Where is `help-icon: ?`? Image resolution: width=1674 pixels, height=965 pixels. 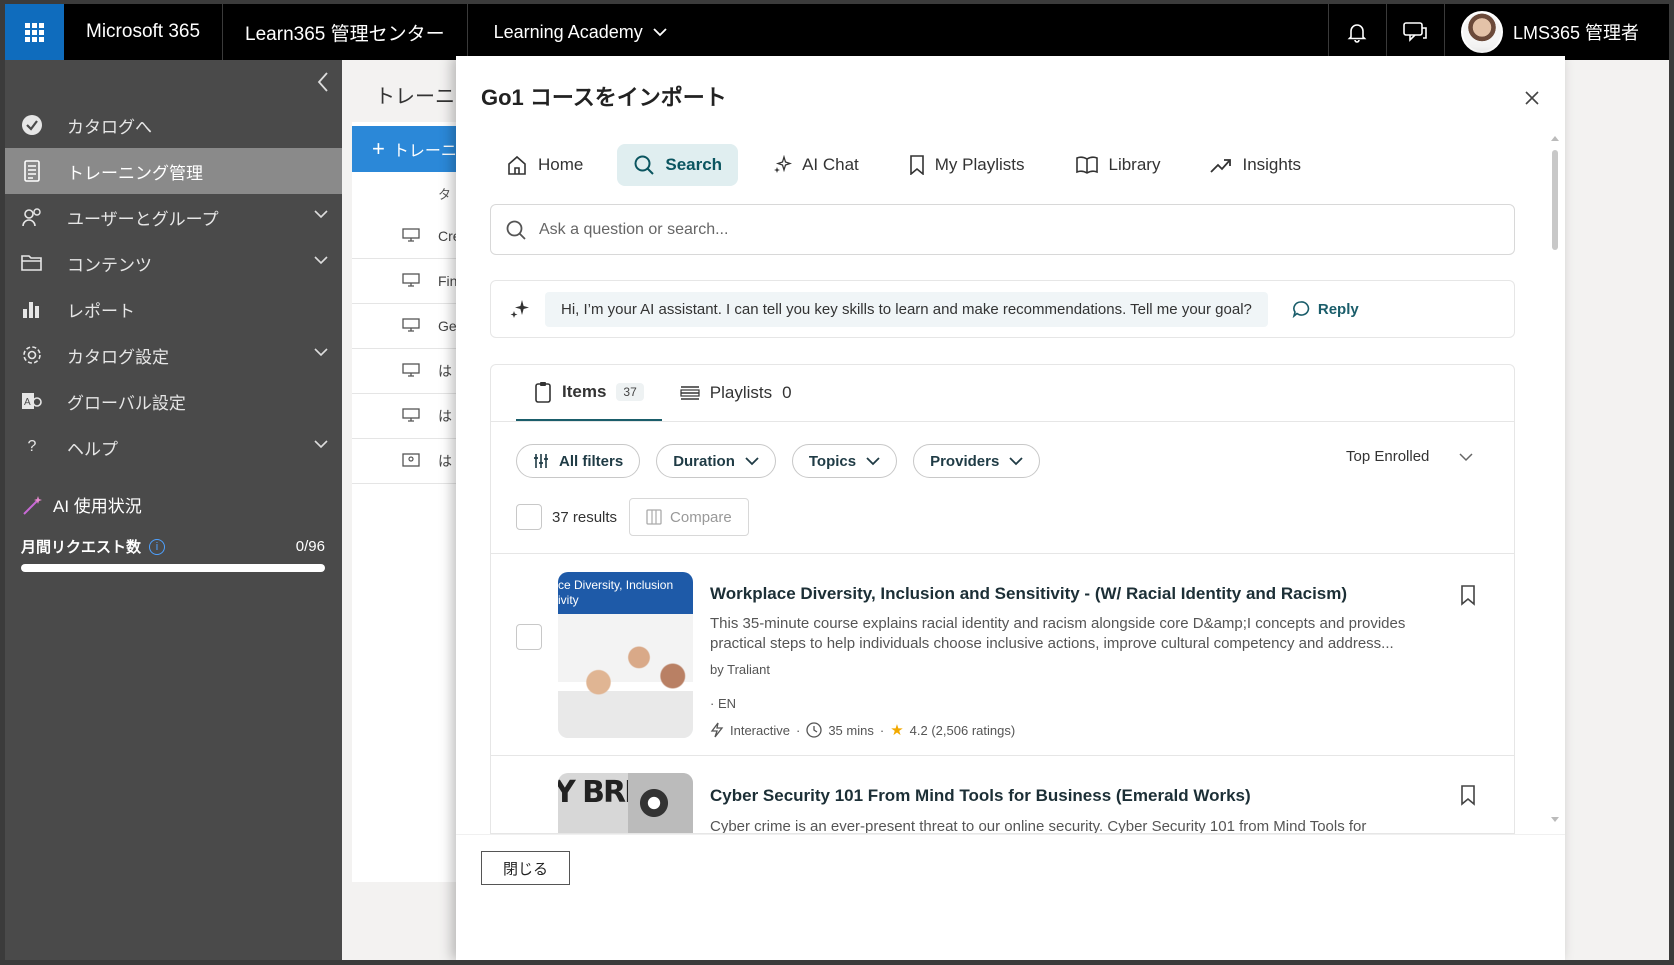 help-icon: ? is located at coordinates (32, 446).